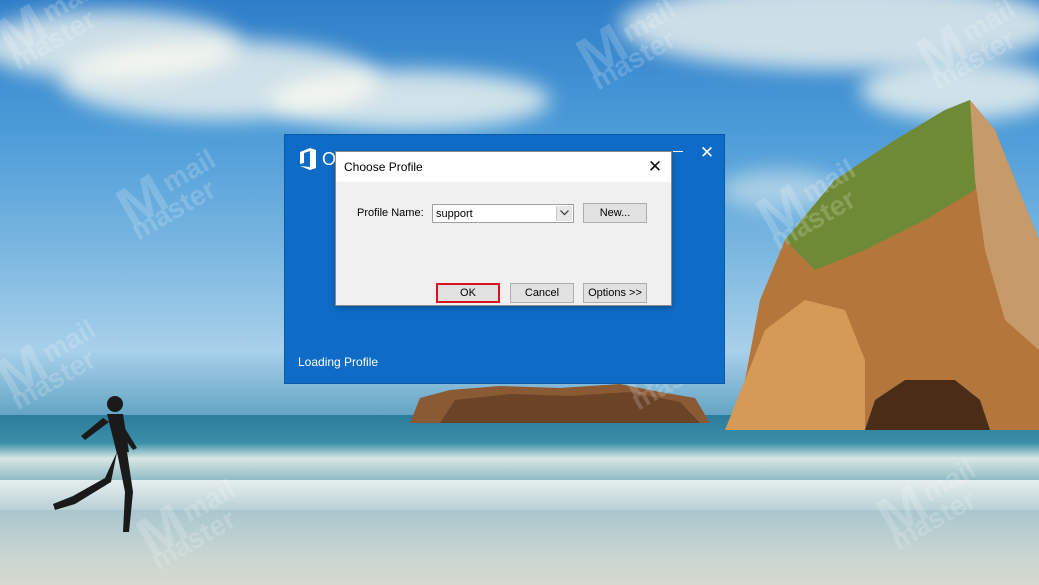  Describe the element at coordinates (454, 214) in the screenshot. I see `profile-name-value: support` at that location.